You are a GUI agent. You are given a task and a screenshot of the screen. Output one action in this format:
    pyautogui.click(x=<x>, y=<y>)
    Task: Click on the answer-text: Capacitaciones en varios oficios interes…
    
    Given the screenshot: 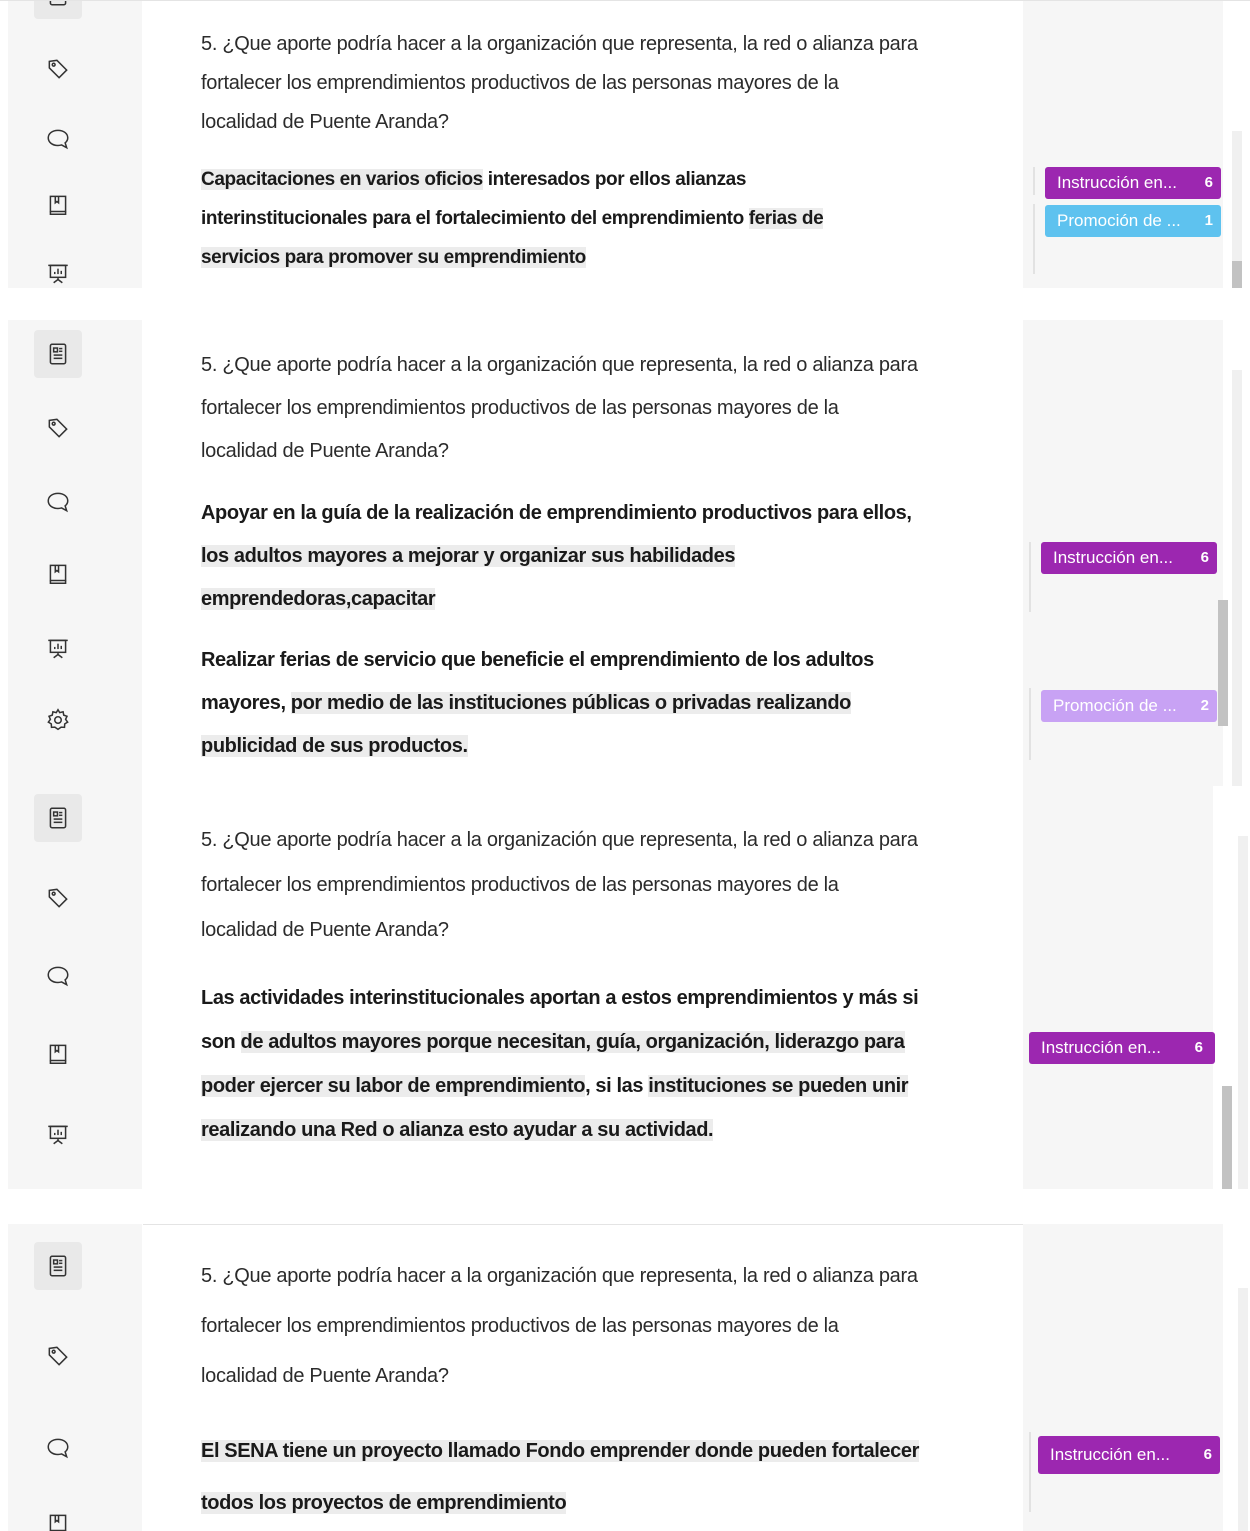 What is the action you would take?
    pyautogui.click(x=591, y=218)
    